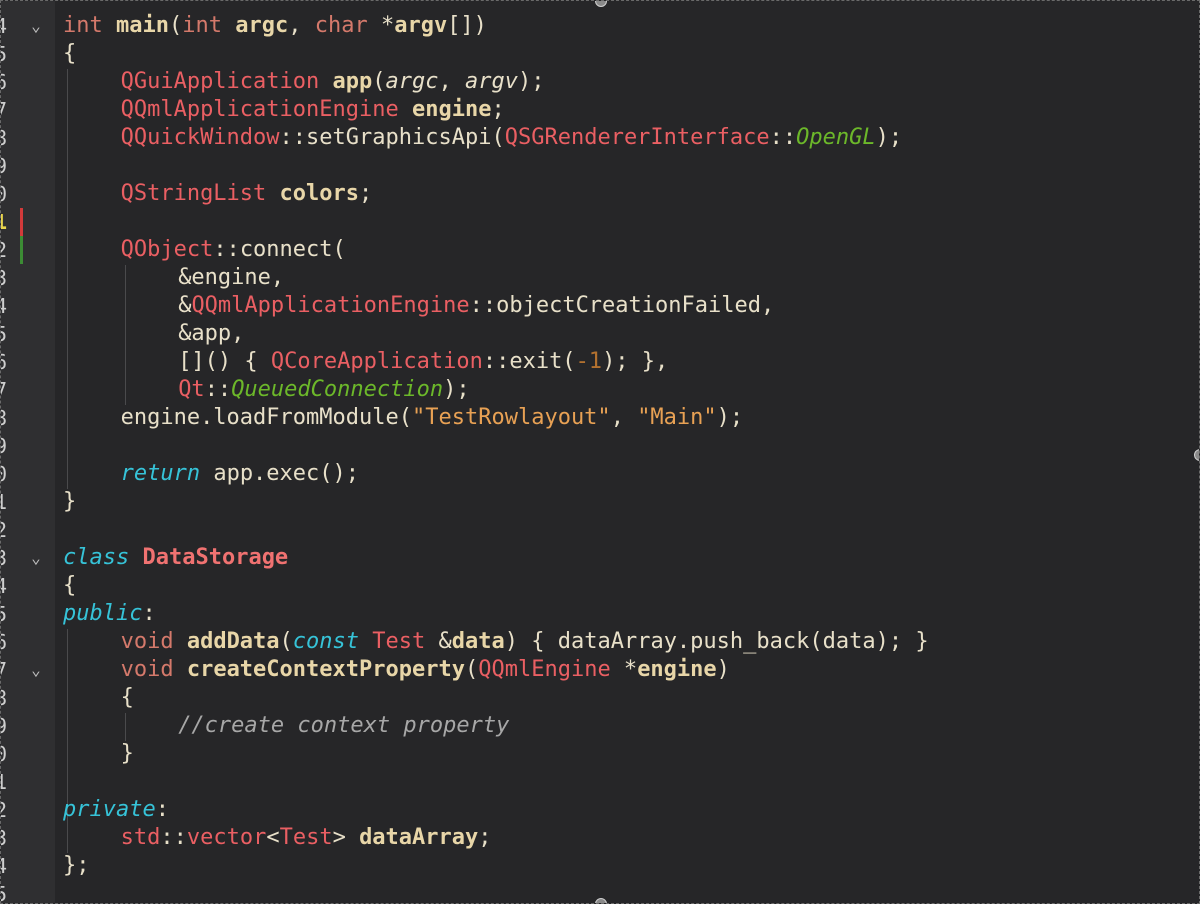 This screenshot has height=904, width=1200. What do you see at coordinates (600, 250) in the screenshot?
I see `code-line: 2 QObject::connect(` at bounding box center [600, 250].